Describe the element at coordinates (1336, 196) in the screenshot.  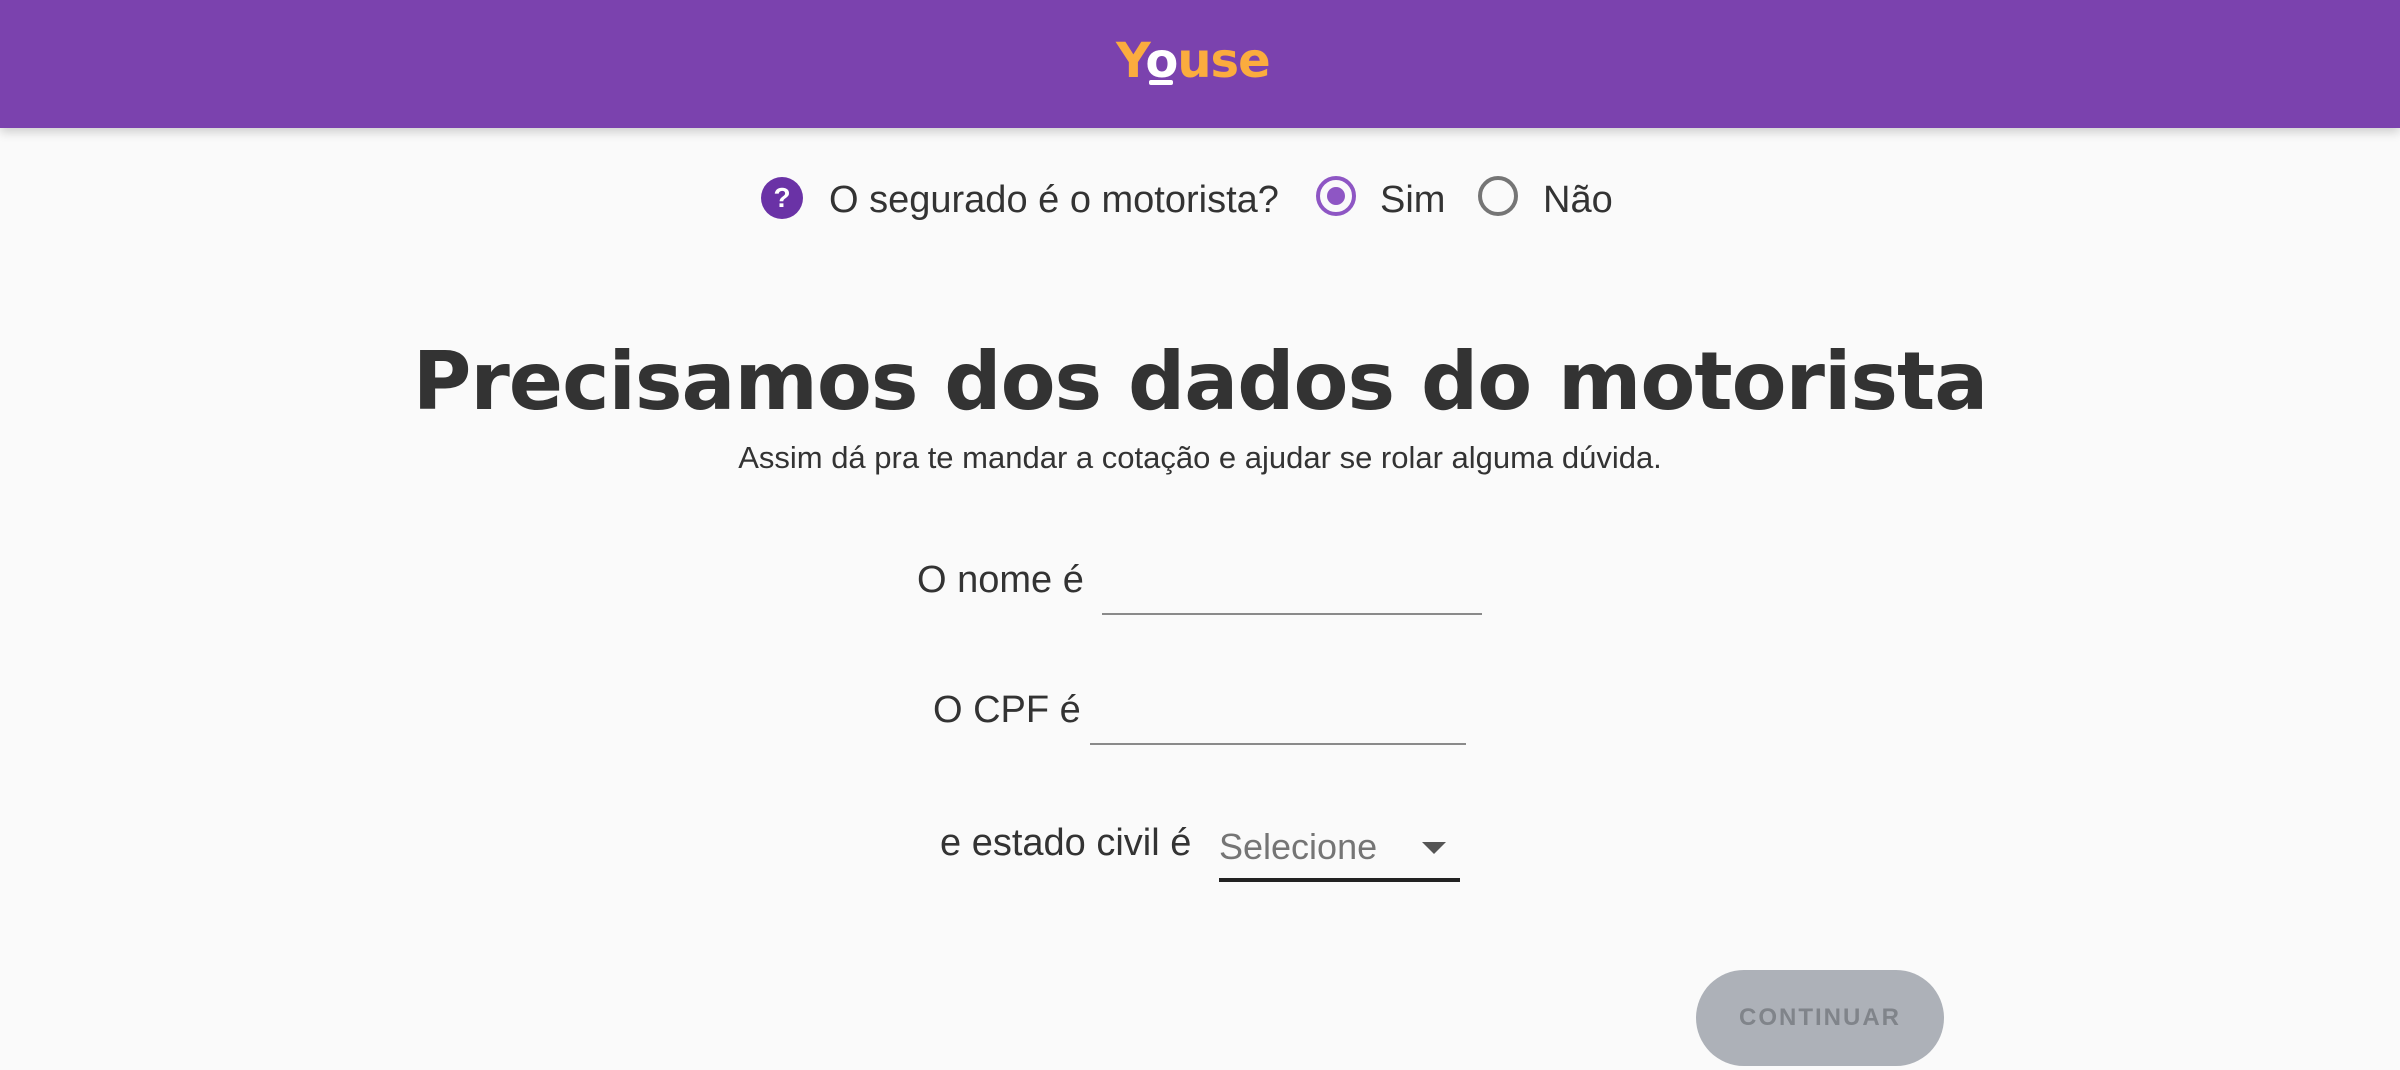
I see `radio-sim` at that location.